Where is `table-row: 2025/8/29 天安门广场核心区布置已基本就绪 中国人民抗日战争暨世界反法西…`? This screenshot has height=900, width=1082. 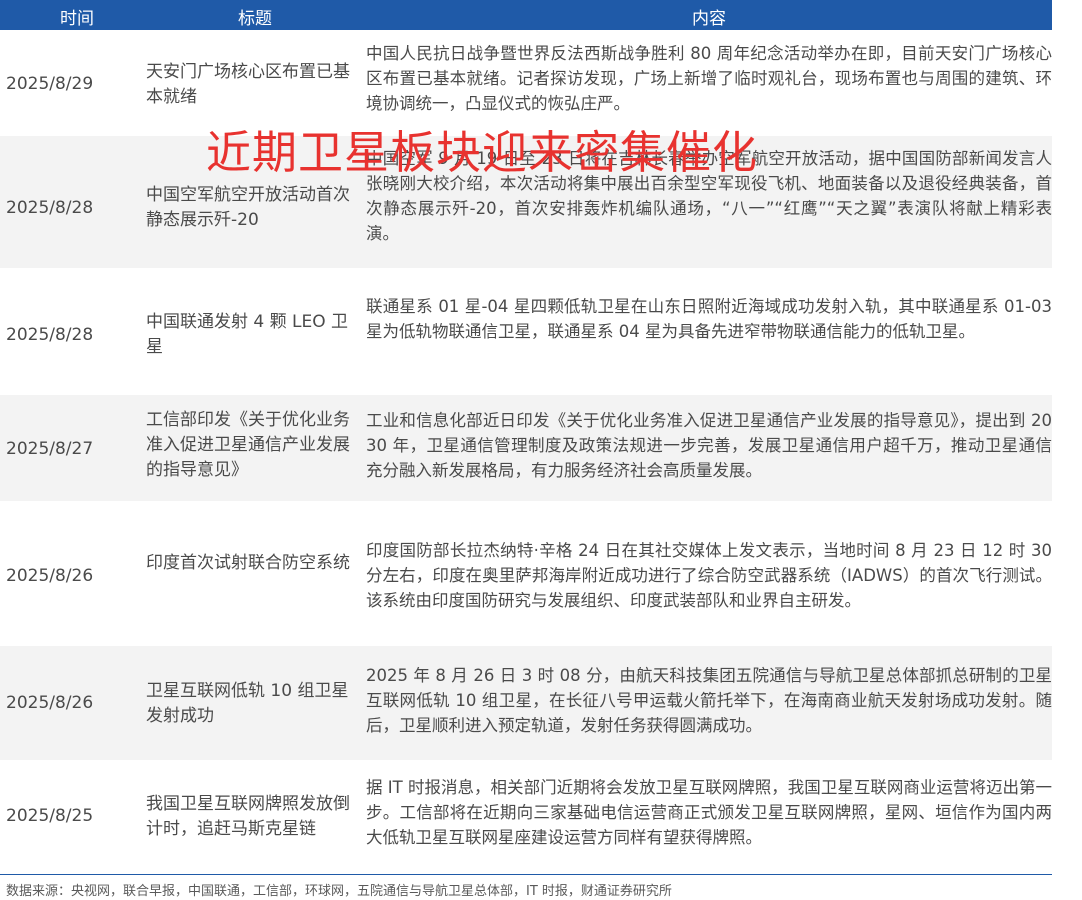
table-row: 2025/8/29 天安门广场核心区布置已基本就绪 中国人民抗日战争暨世界反法西… is located at coordinates (526, 81).